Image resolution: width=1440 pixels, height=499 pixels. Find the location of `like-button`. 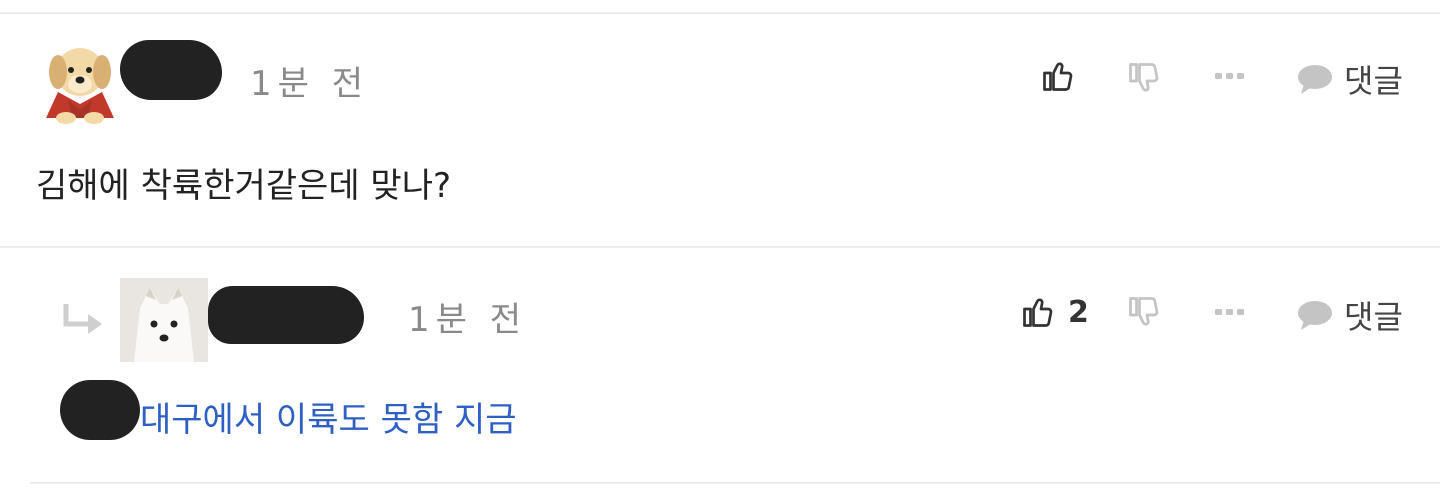

like-button is located at coordinates (1058, 76).